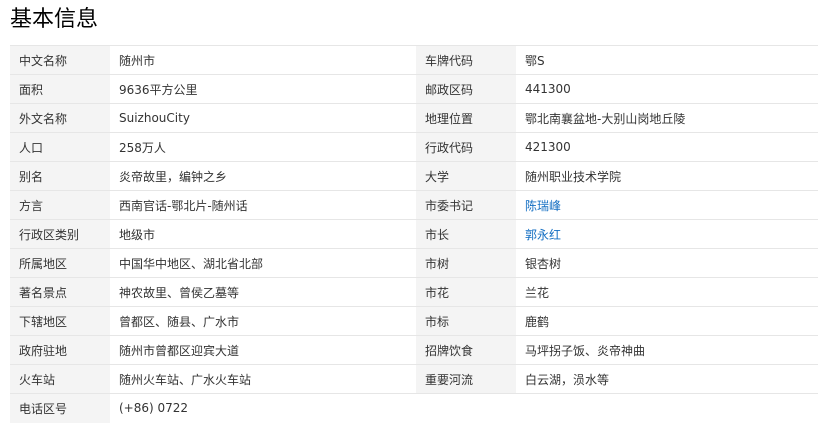 The image size is (830, 433). I want to click on value-city-symbol: 鹿鹤, so click(667, 321).